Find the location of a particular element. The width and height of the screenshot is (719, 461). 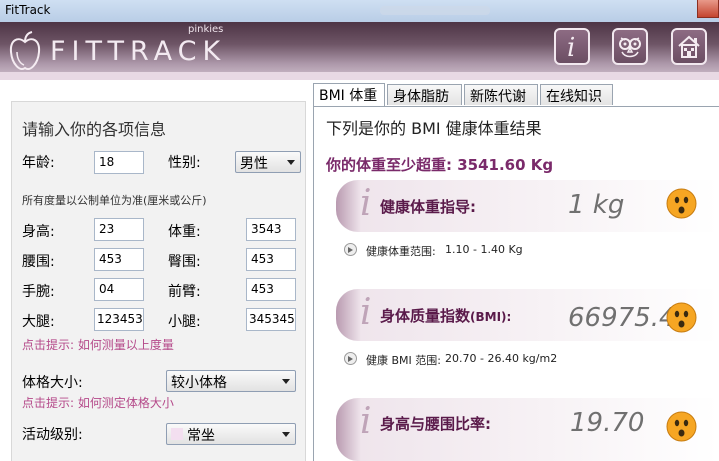

info-button: i is located at coordinates (572, 46).